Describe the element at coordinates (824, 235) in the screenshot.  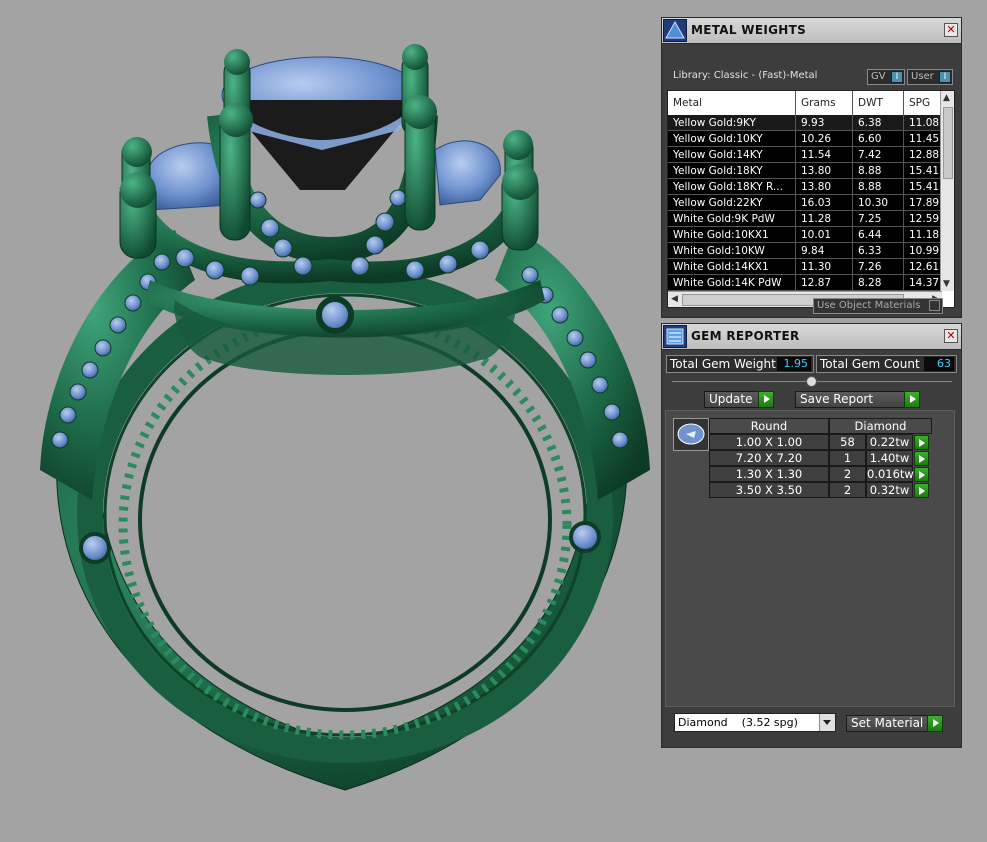
I see `table-cell: 10.01` at that location.